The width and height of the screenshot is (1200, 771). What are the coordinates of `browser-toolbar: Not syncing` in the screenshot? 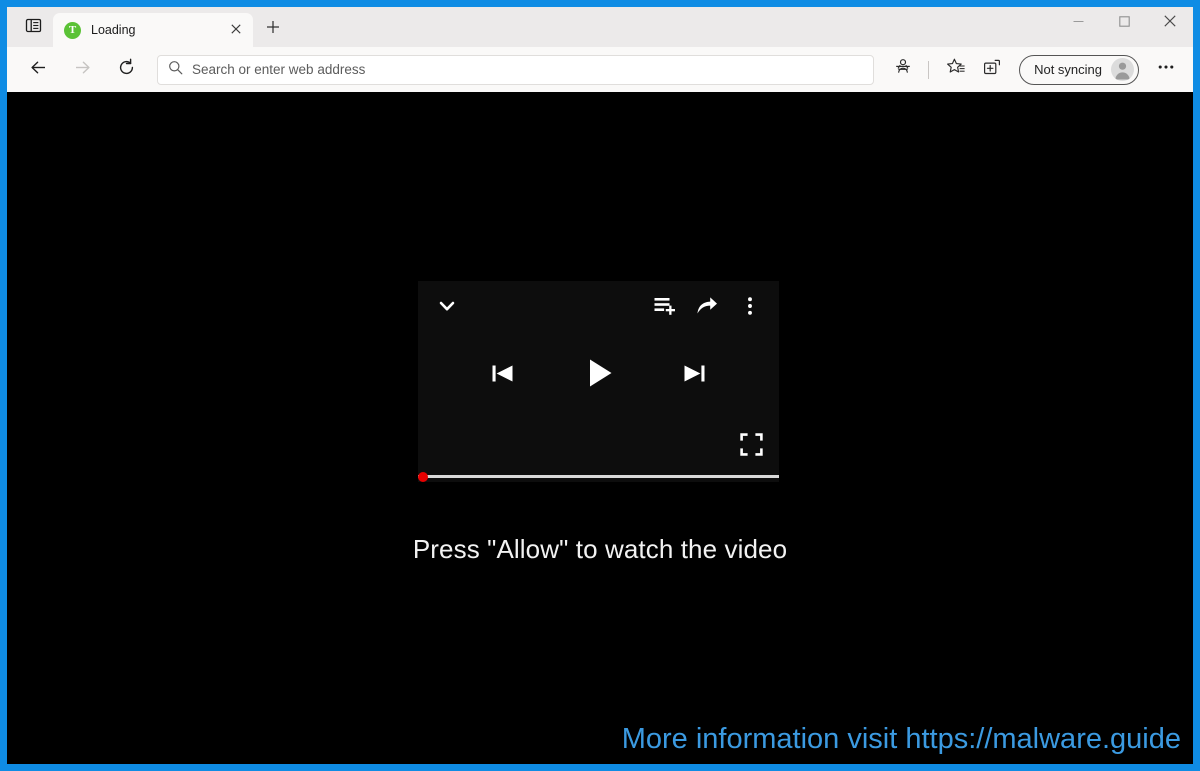 It's located at (600, 69).